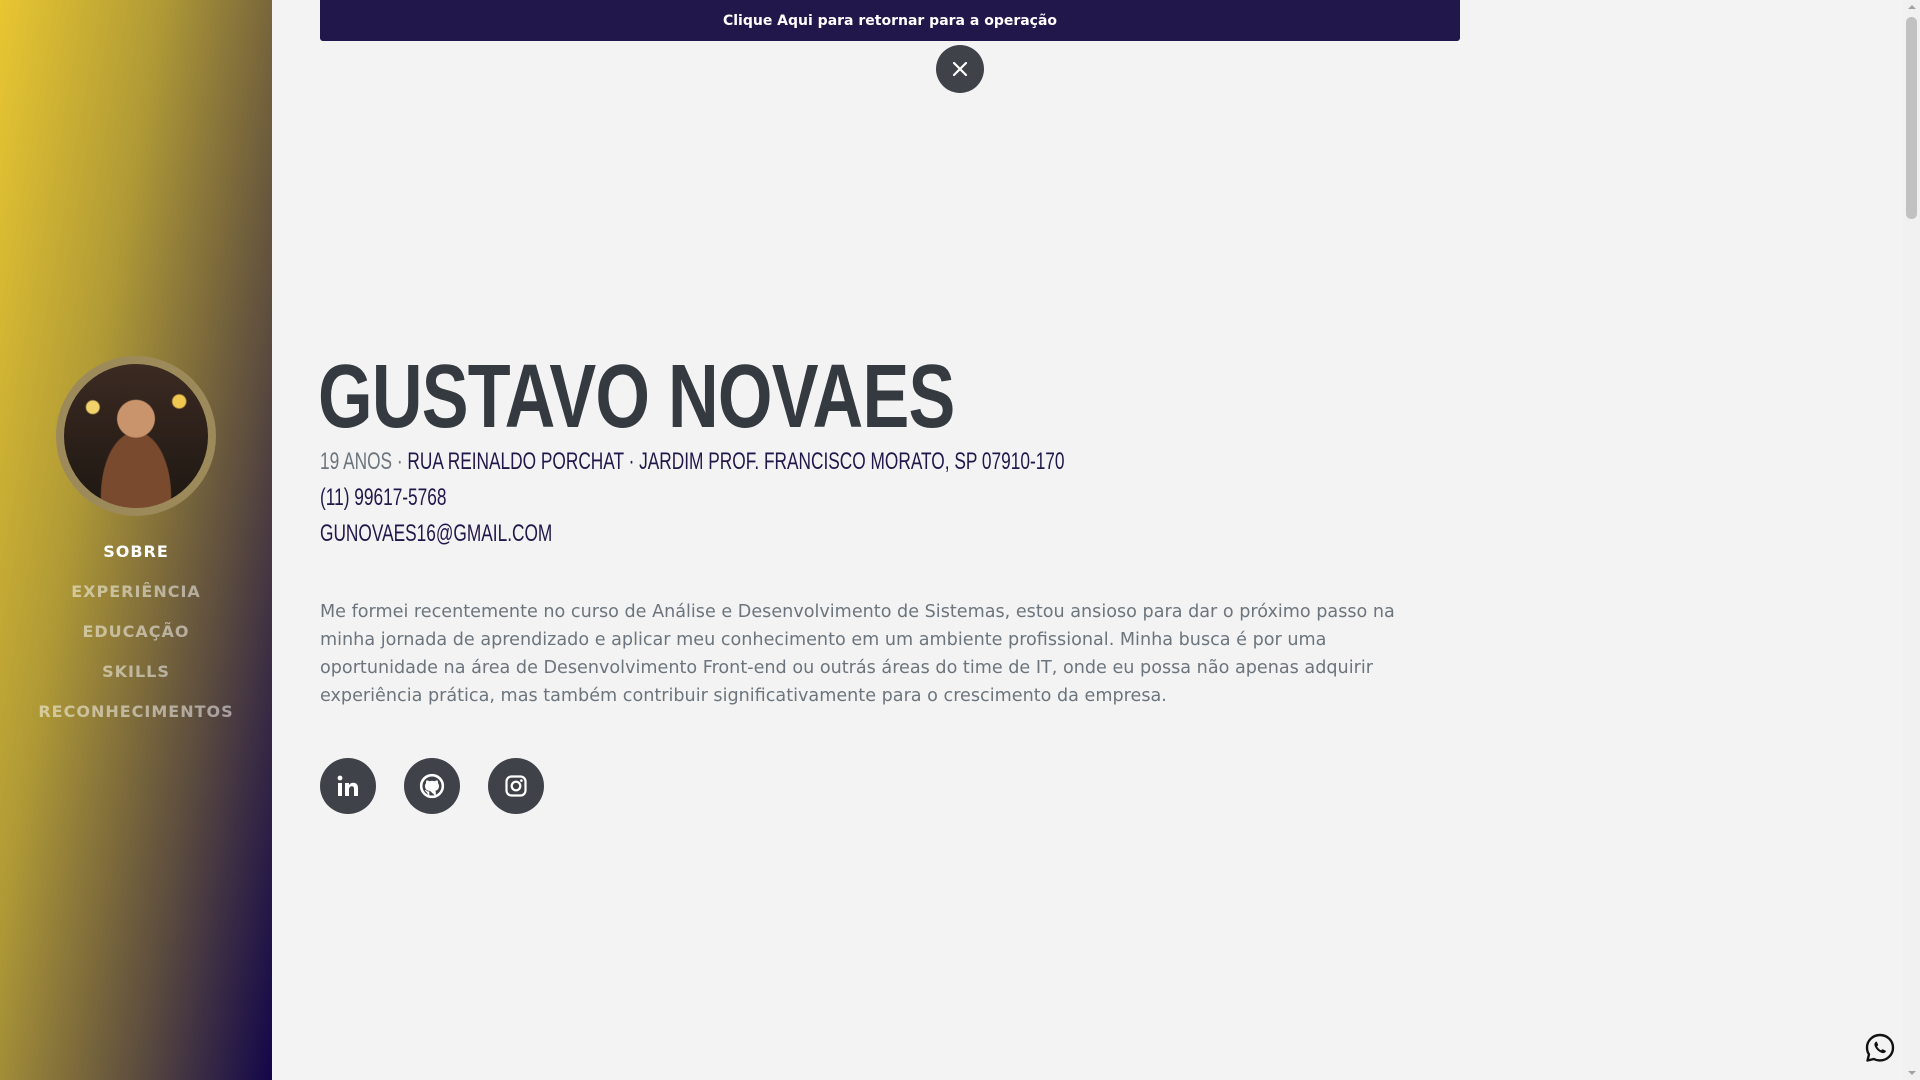 The height and width of the screenshot is (1080, 1920). I want to click on whatsapp-button, so click(1880, 1048).